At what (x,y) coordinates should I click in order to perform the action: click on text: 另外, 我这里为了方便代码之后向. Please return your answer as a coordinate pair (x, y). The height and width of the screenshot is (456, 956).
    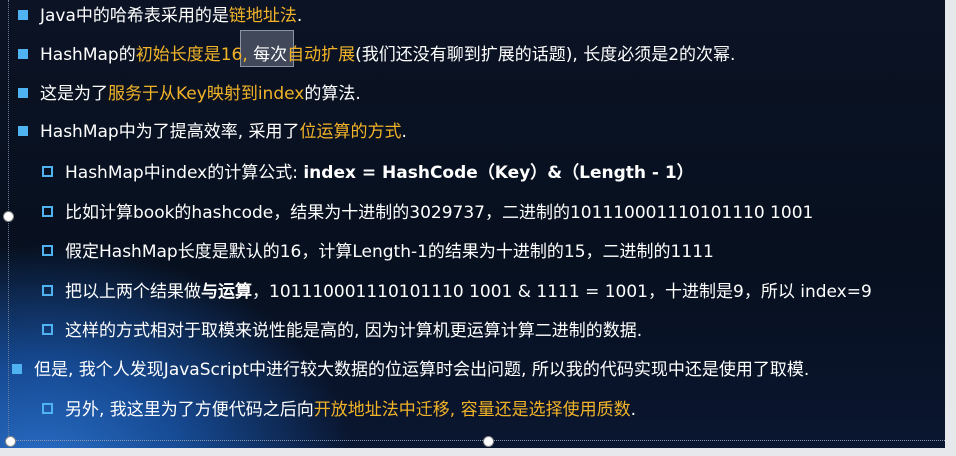
    Looking at the image, I should click on (189, 410).